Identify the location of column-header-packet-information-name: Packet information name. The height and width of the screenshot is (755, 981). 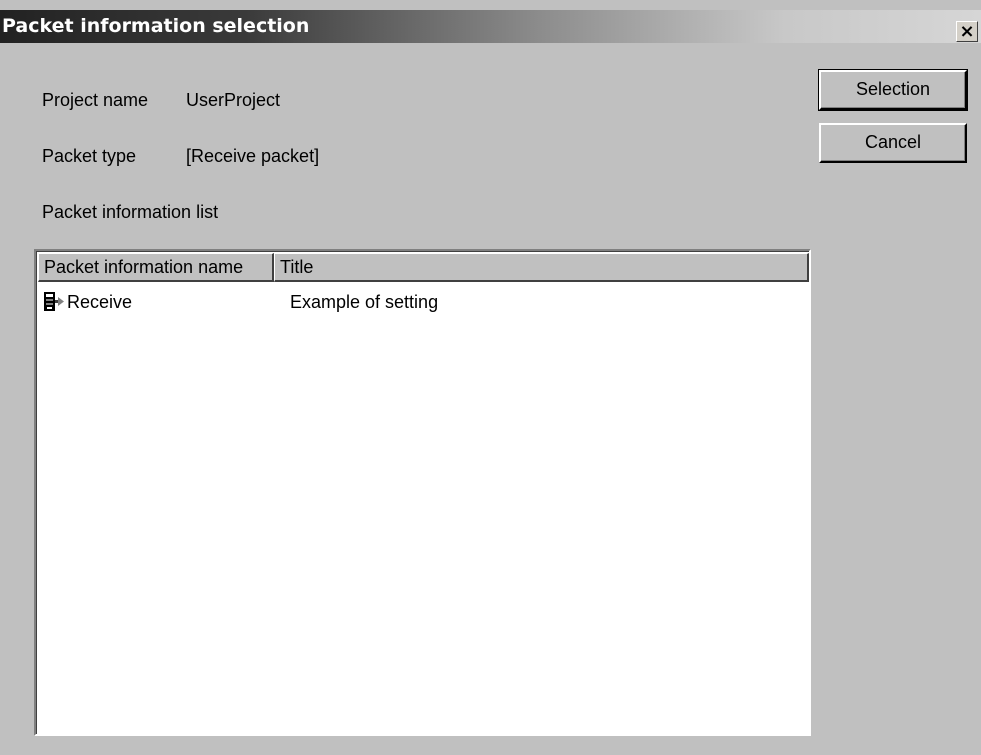
(156, 267).